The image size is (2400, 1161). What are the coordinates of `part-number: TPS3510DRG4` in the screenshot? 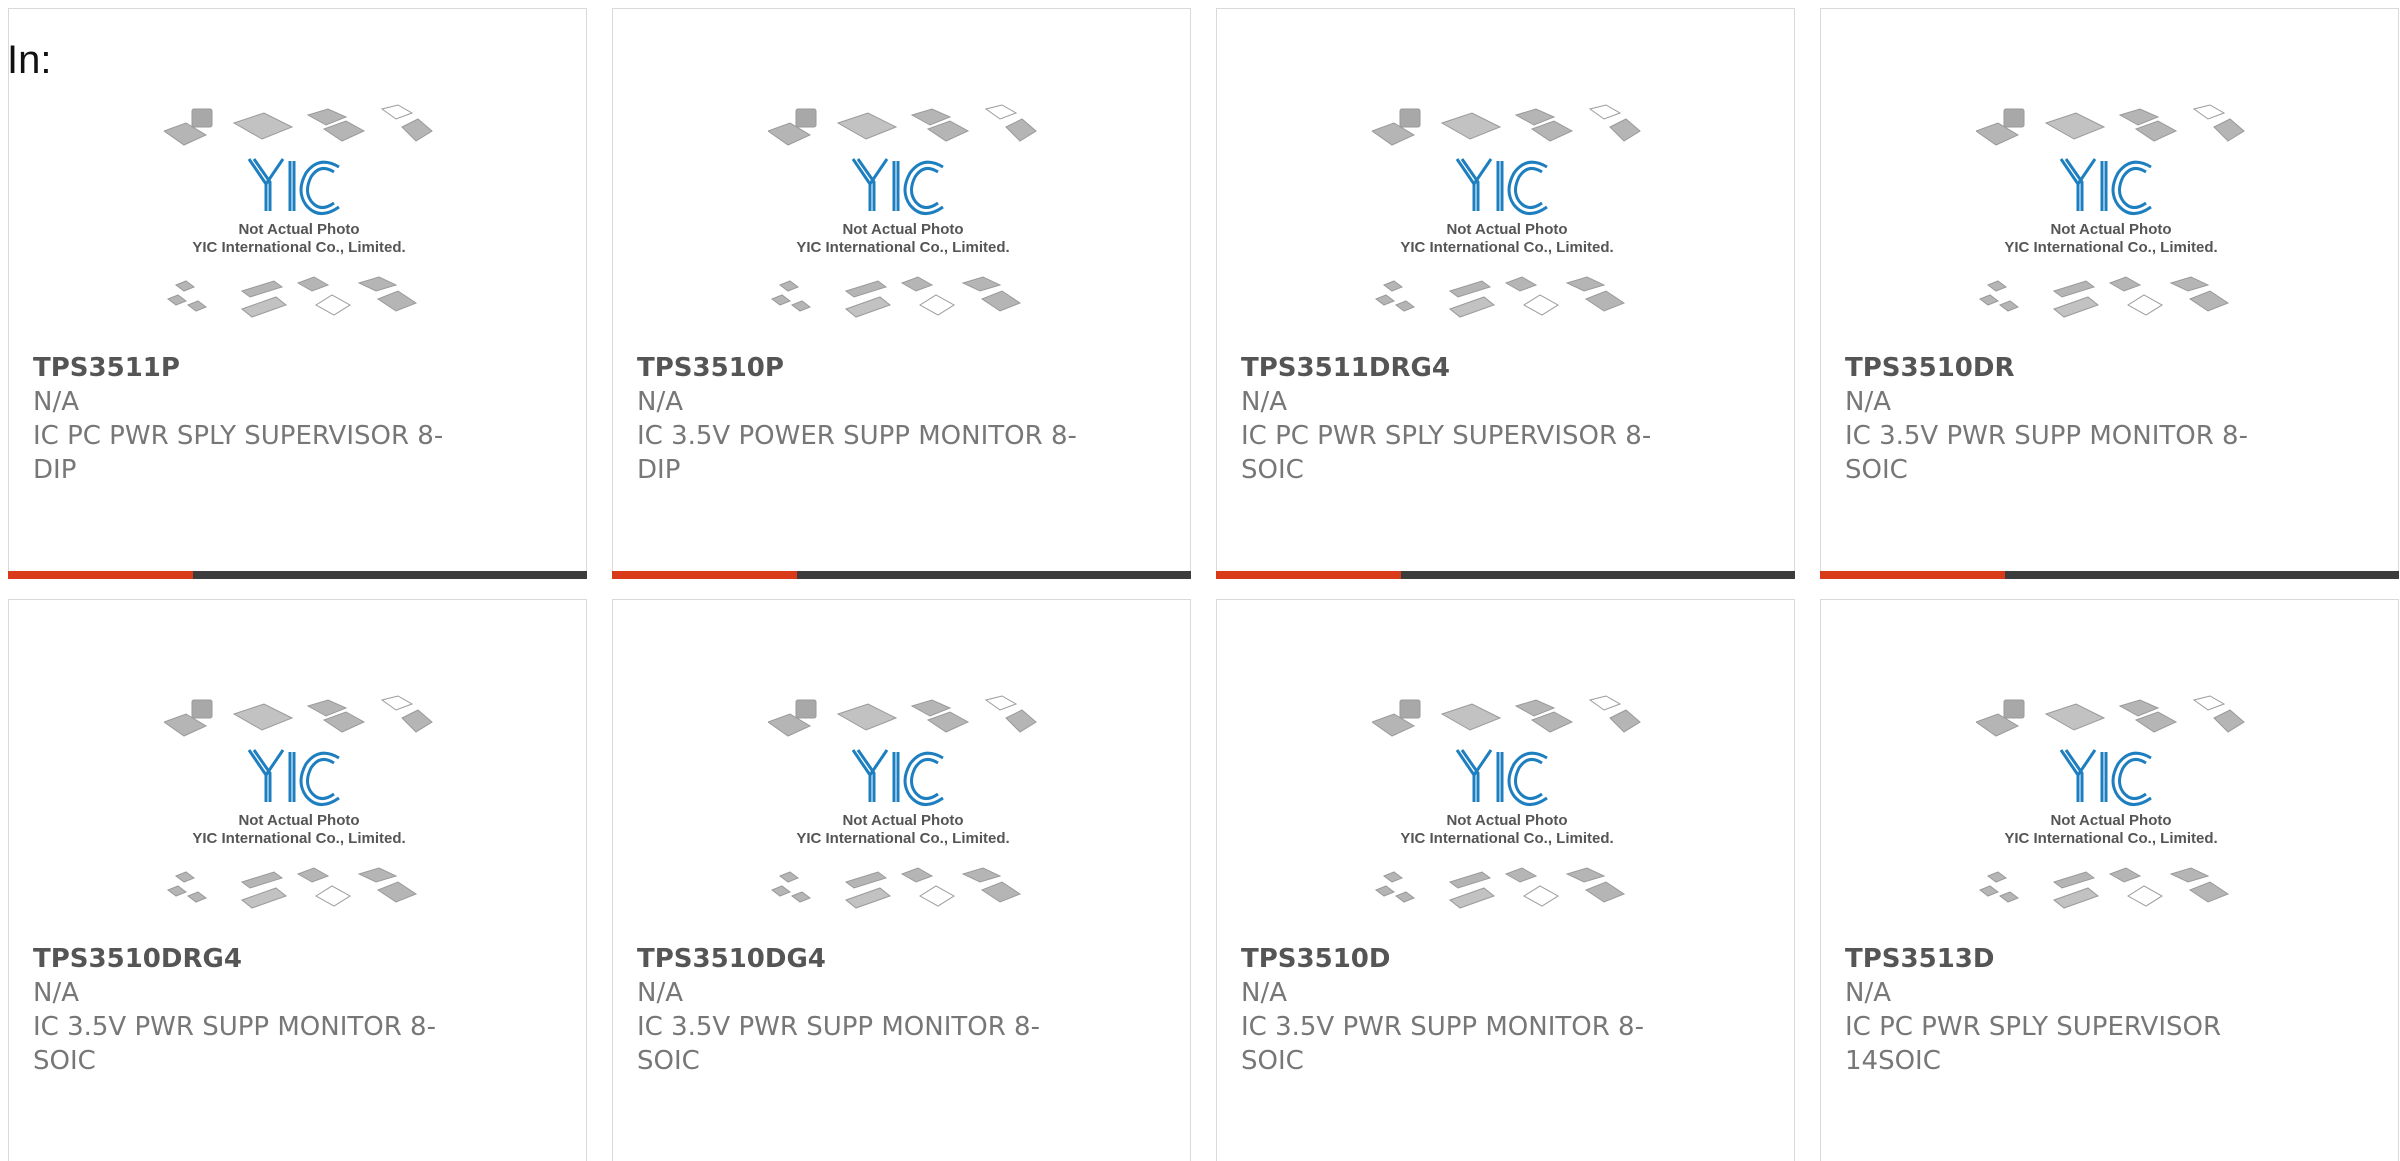 It's located at (253, 959).